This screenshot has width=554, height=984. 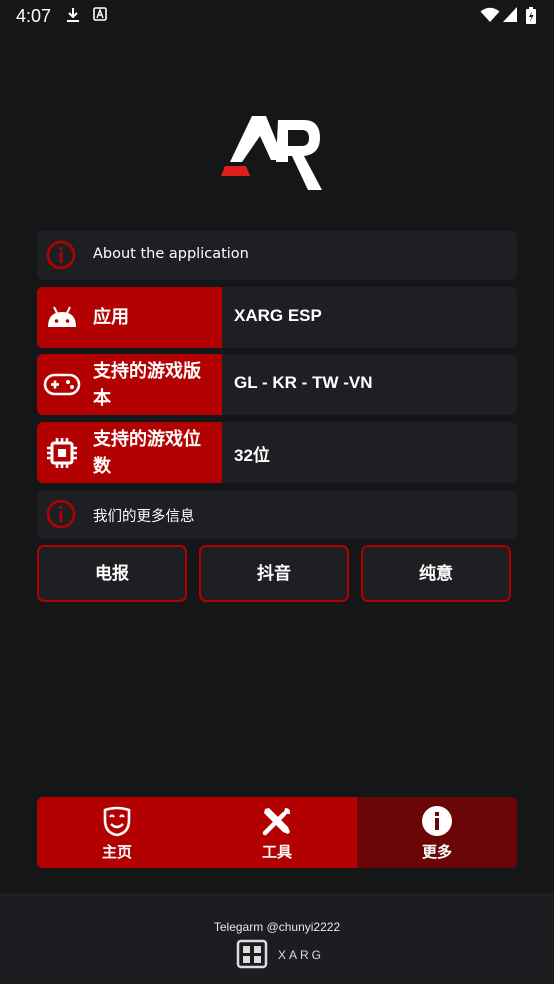 I want to click on nav-label: 更多, so click(x=436, y=852).